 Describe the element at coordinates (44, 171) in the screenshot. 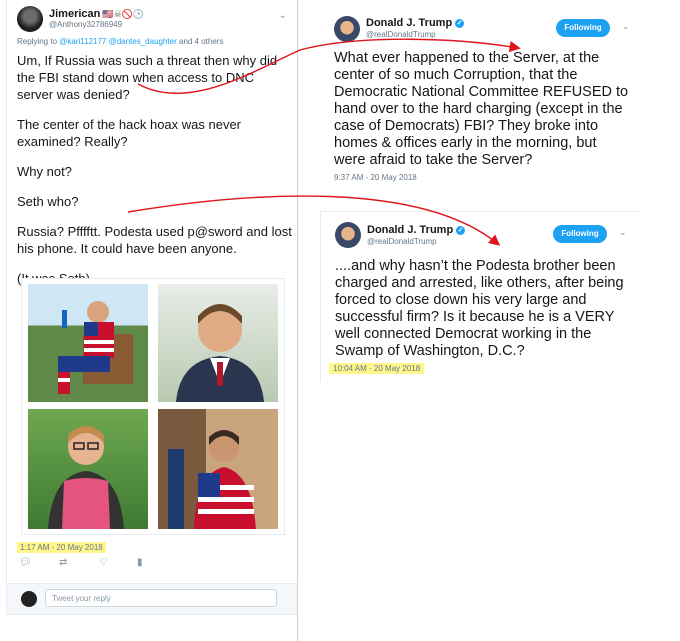

I see `tweet-paragraph: Why not?` at that location.